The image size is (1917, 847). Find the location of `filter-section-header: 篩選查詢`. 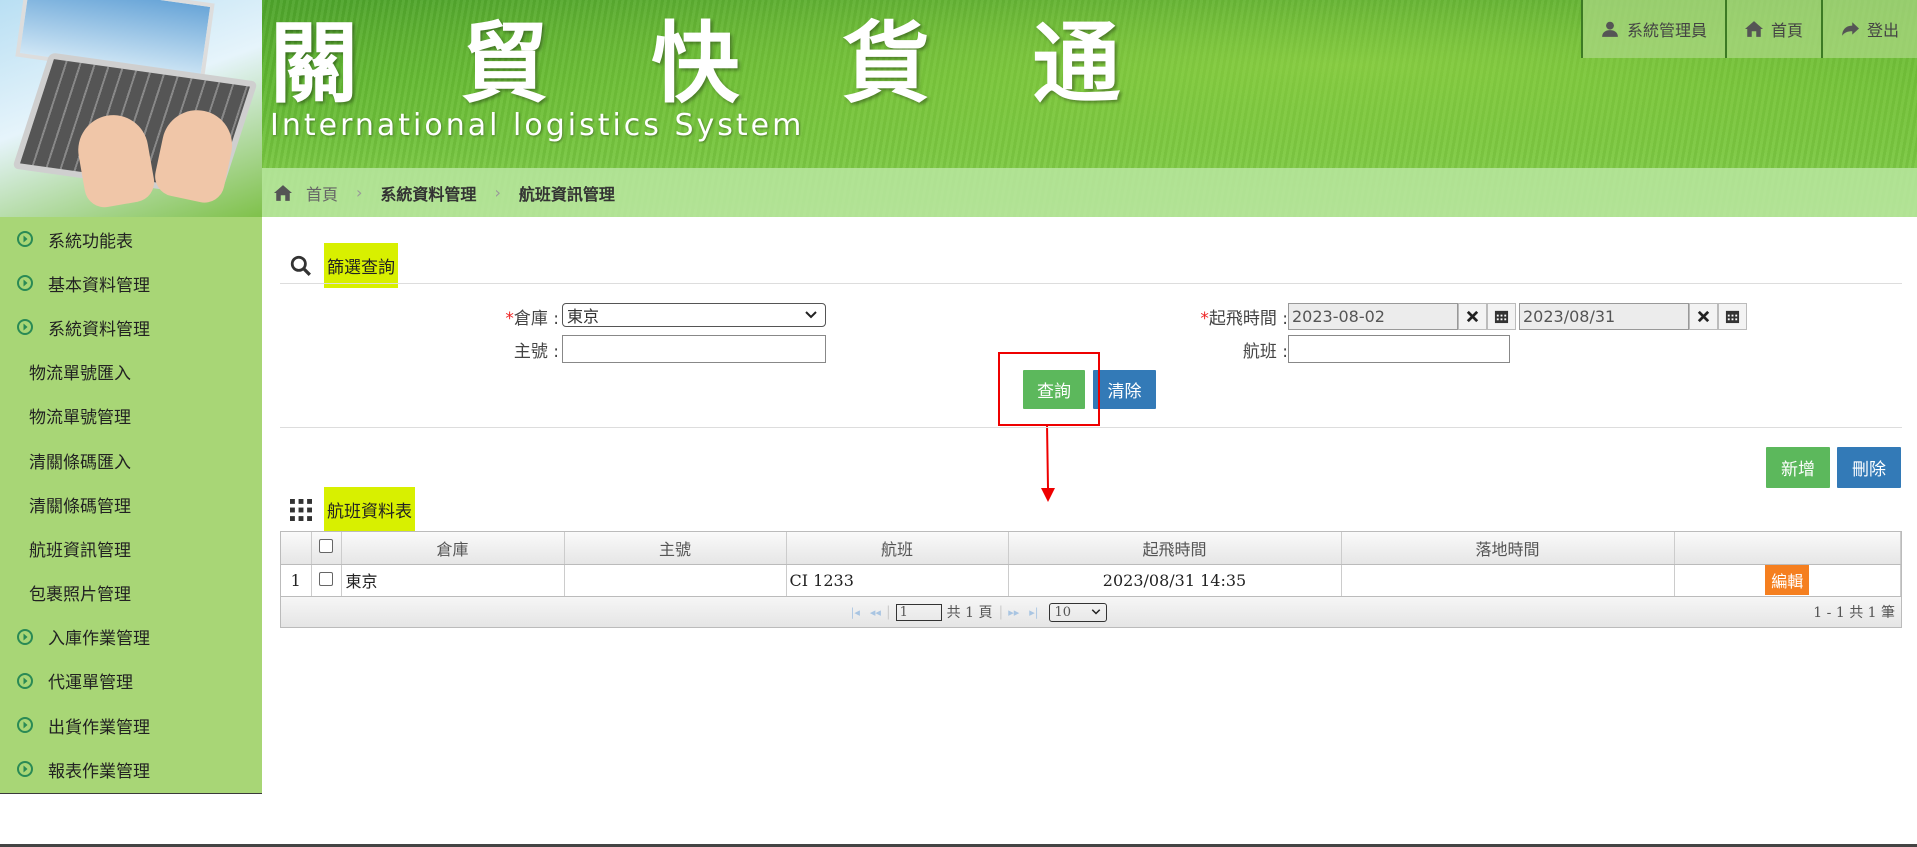

filter-section-header: 篩選查詢 is located at coordinates (344, 265).